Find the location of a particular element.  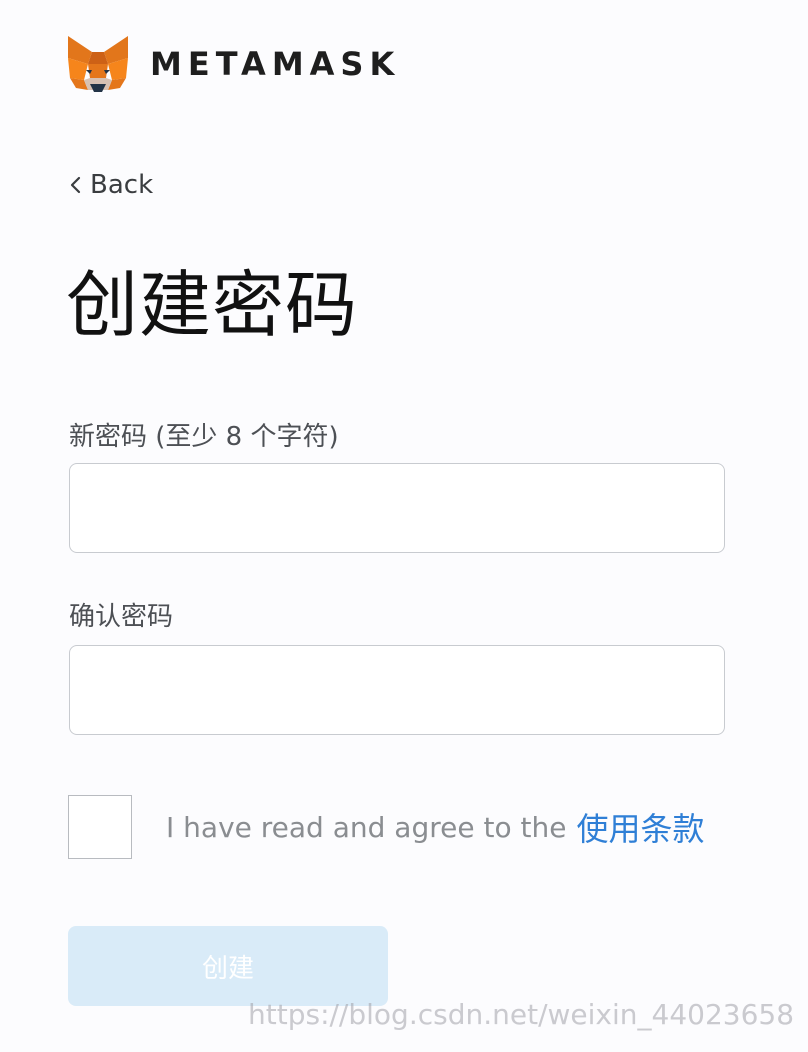

brand-wordmark: METAMASK is located at coordinates (275, 64).